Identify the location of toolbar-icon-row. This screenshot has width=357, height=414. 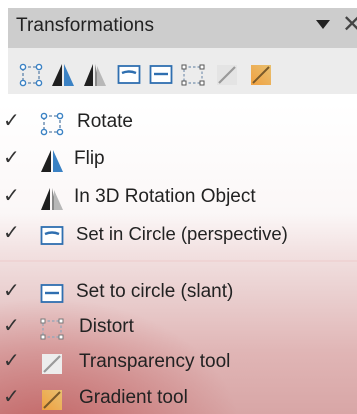
(182, 71).